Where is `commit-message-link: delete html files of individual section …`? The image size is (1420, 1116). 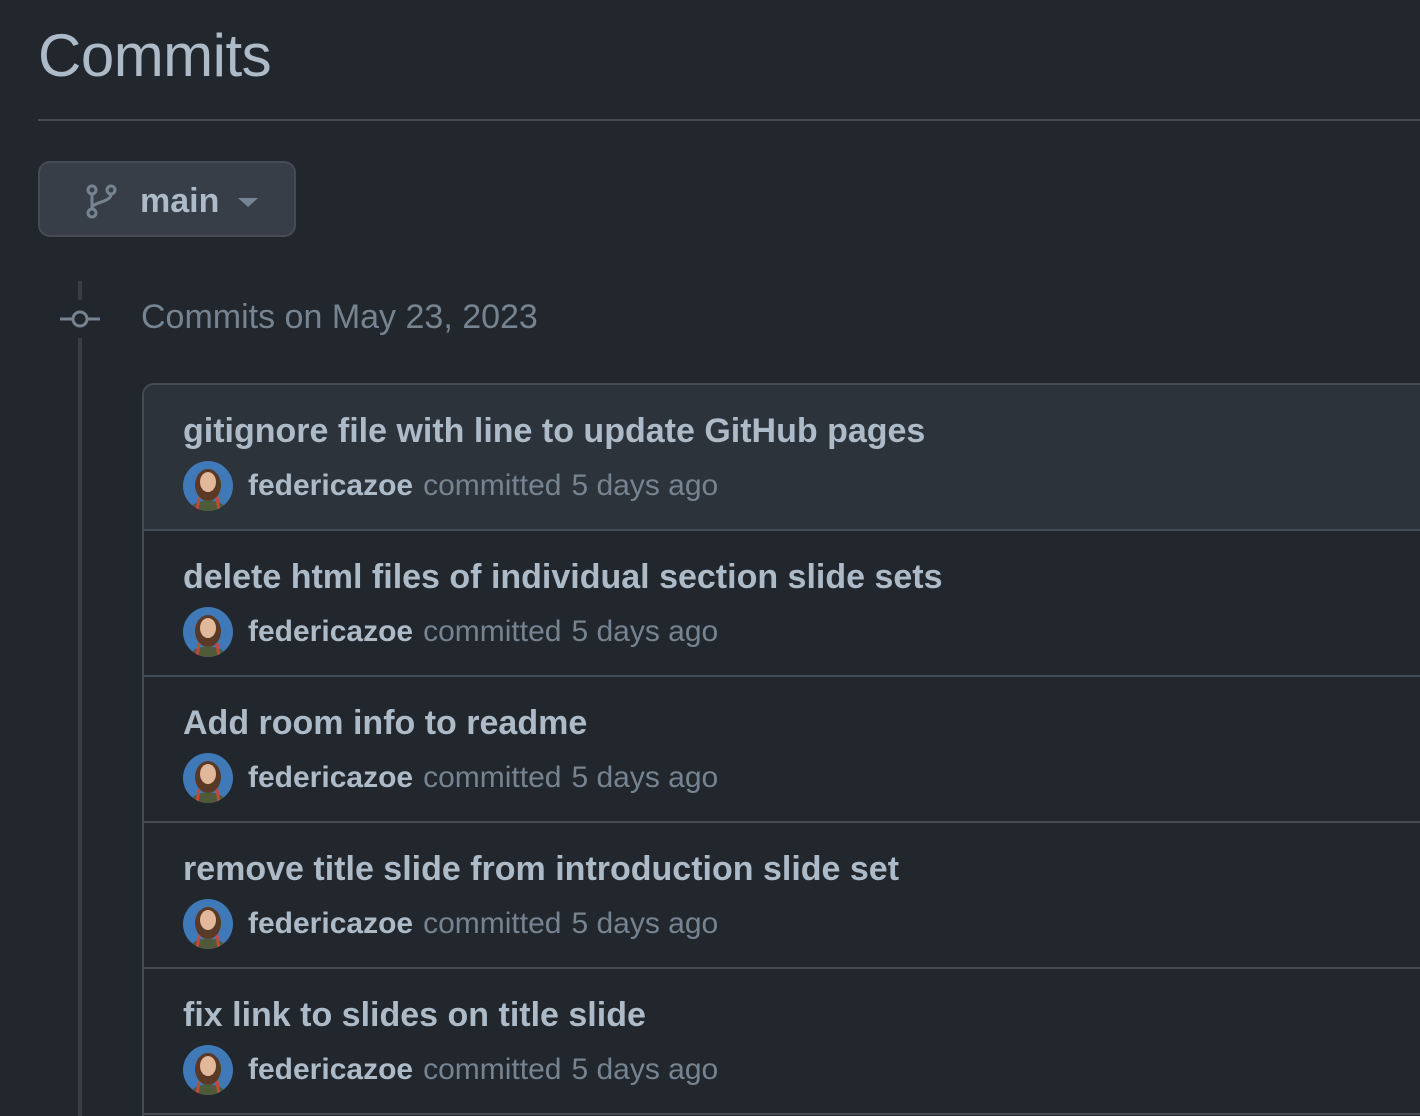
commit-message-link: delete html files of individual section … is located at coordinates (563, 577).